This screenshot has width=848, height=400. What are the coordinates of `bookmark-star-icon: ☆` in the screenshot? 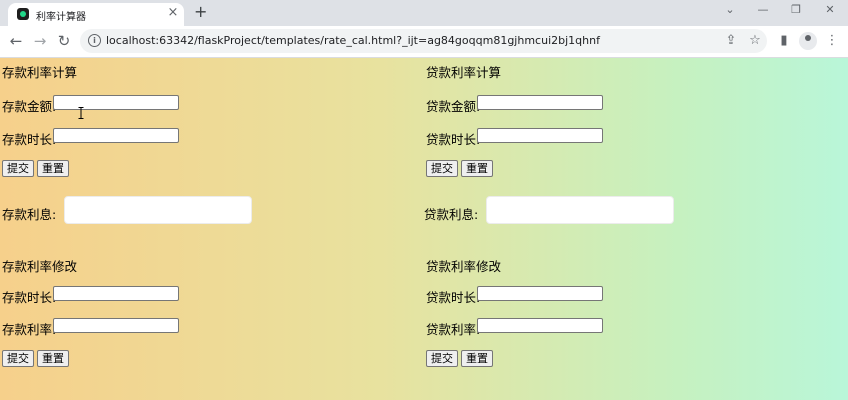 It's located at (755, 40).